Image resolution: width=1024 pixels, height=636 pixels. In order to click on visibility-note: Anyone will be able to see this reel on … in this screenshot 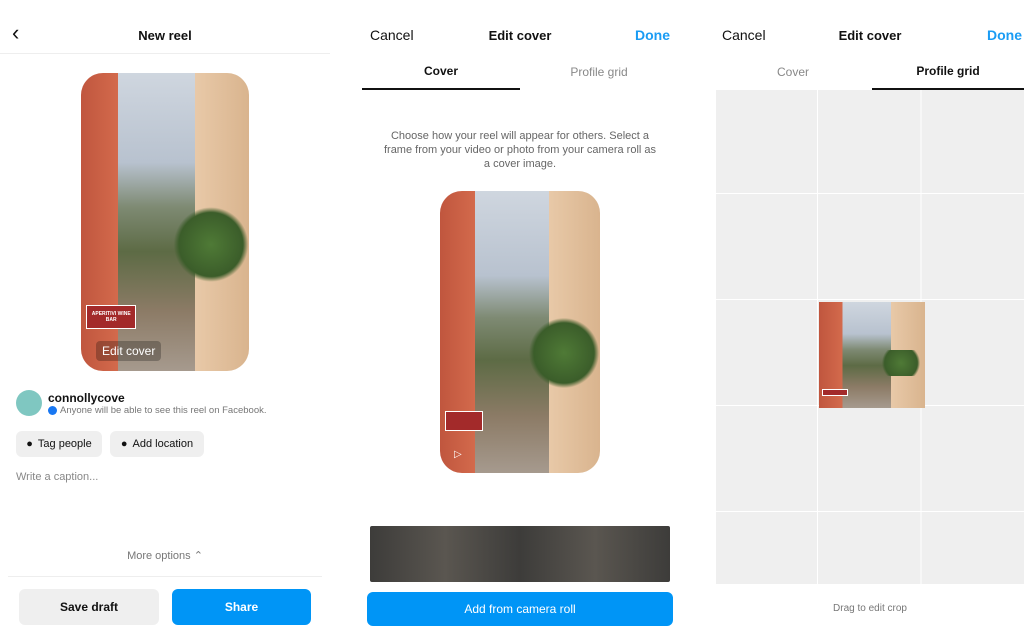, I will do `click(163, 410)`.